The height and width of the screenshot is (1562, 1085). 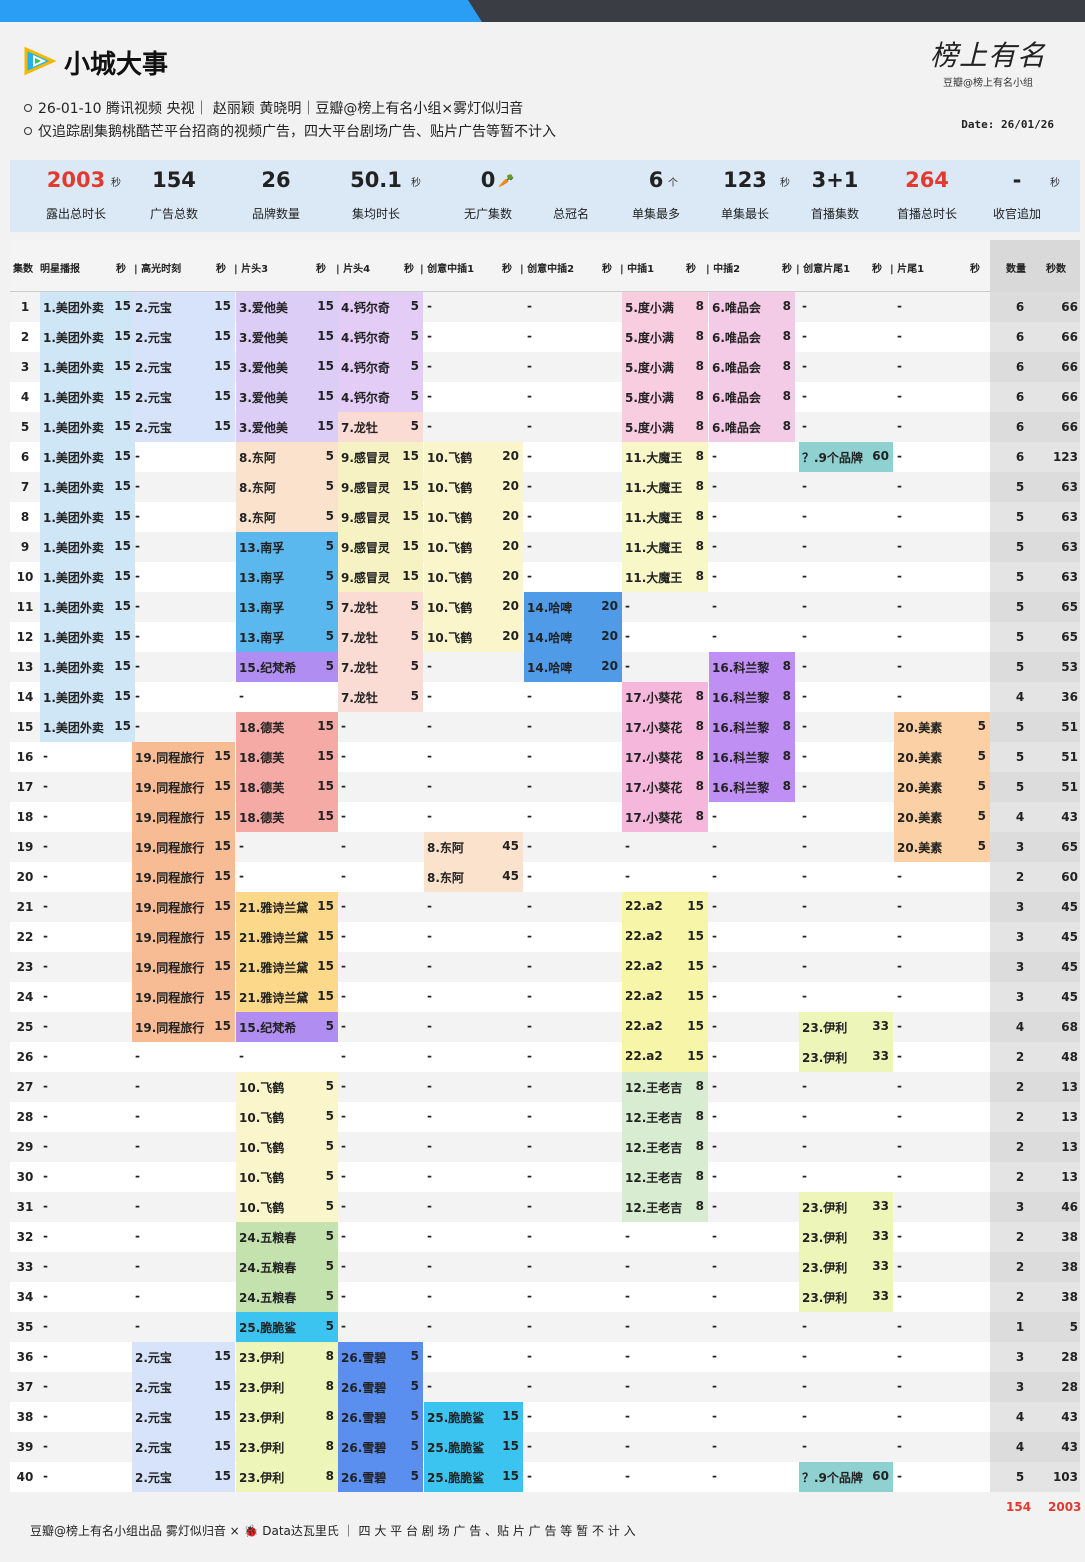 What do you see at coordinates (287, 1477) in the screenshot?
I see `ad-cell: 23.伊利 8` at bounding box center [287, 1477].